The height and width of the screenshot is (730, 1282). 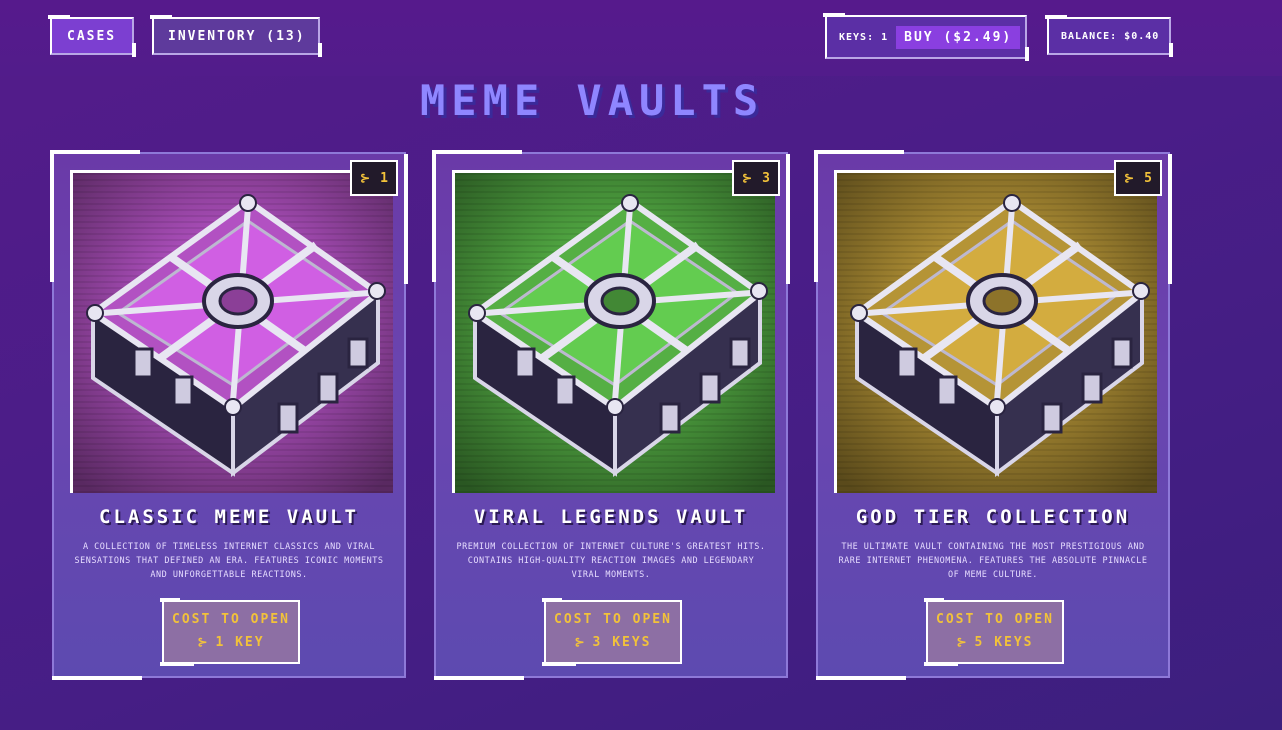 What do you see at coordinates (1004, 642) in the screenshot?
I see `cost-value: 5 KEYS` at bounding box center [1004, 642].